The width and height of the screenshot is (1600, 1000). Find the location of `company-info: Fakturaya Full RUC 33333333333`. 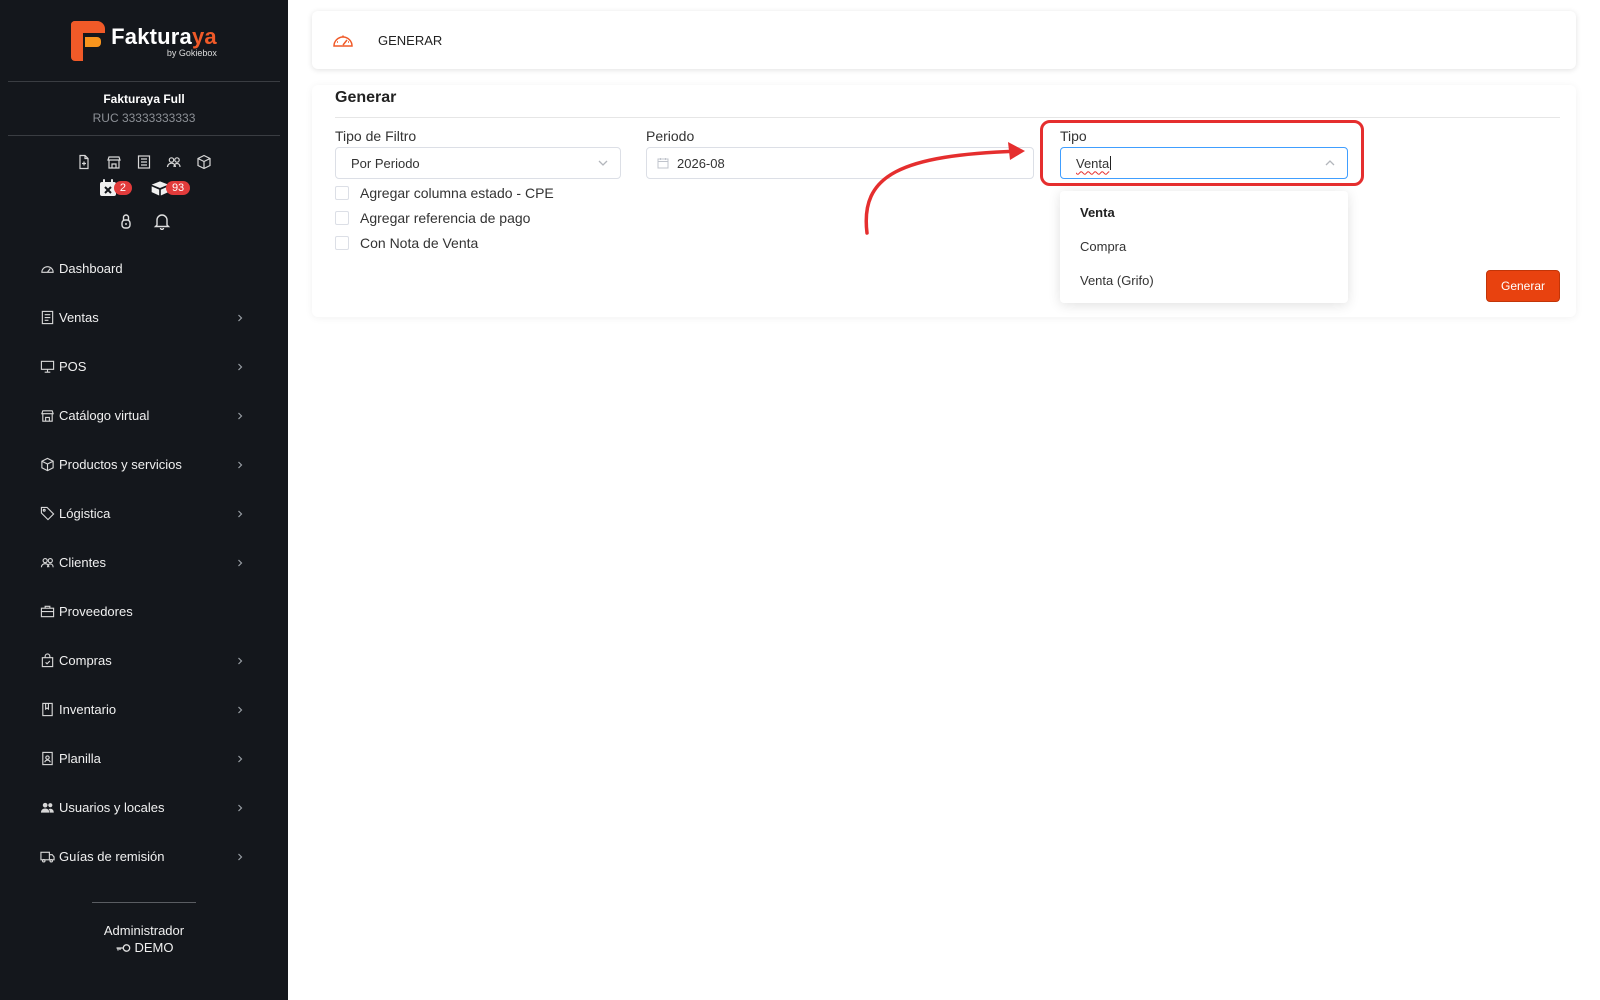

company-info: Fakturaya Full RUC 33333333333 is located at coordinates (144, 109).